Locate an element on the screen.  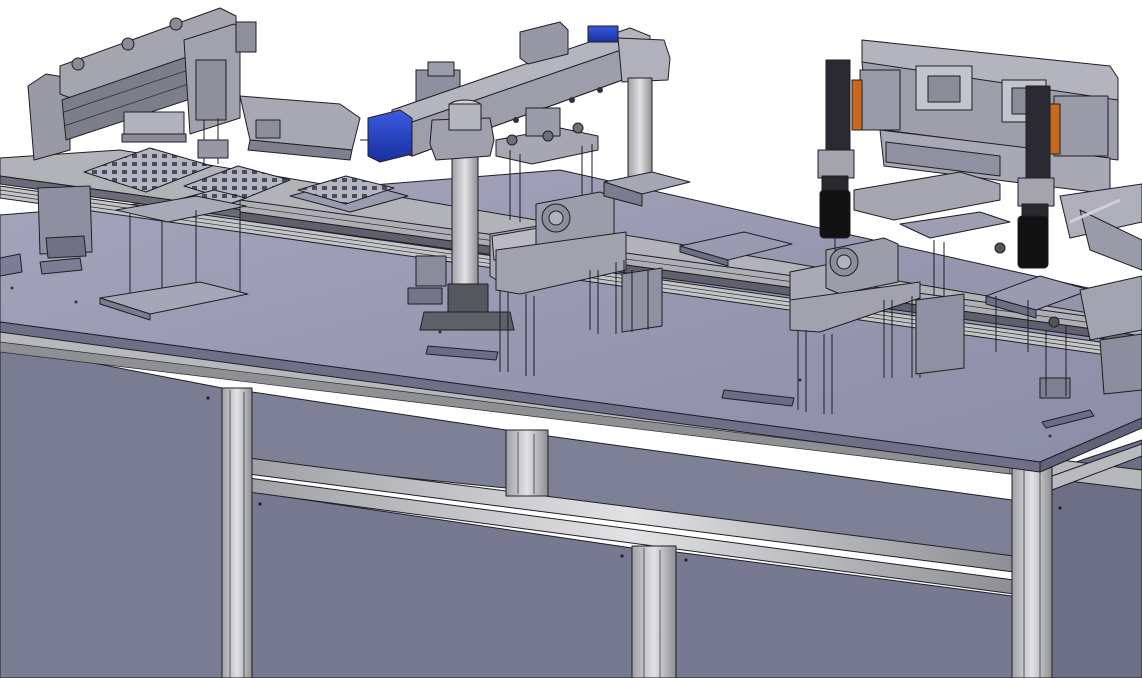
servo-motor is located at coordinates (390, 136).